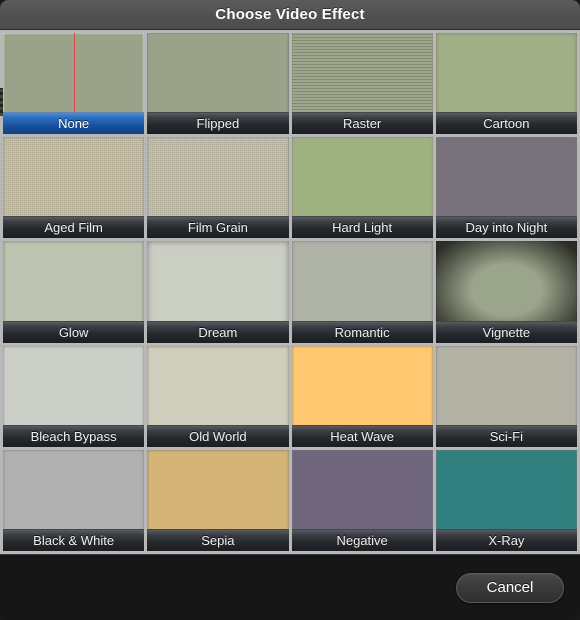  I want to click on effect-cell-bleach-bypass: Bleach Bypass, so click(74, 396).